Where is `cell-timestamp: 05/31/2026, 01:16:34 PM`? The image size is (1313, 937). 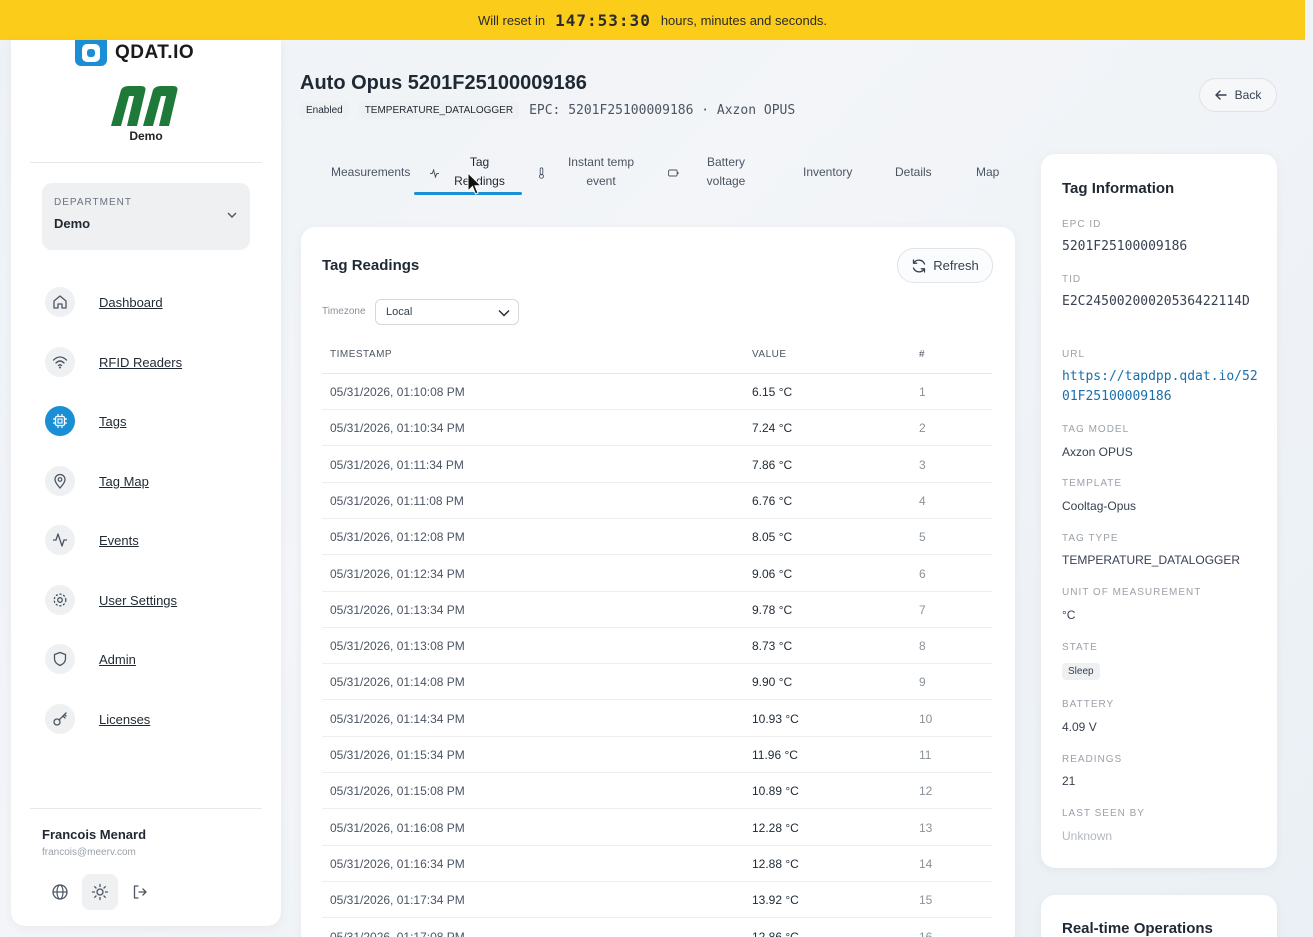 cell-timestamp: 05/31/2026, 01:16:34 PM is located at coordinates (397, 863).